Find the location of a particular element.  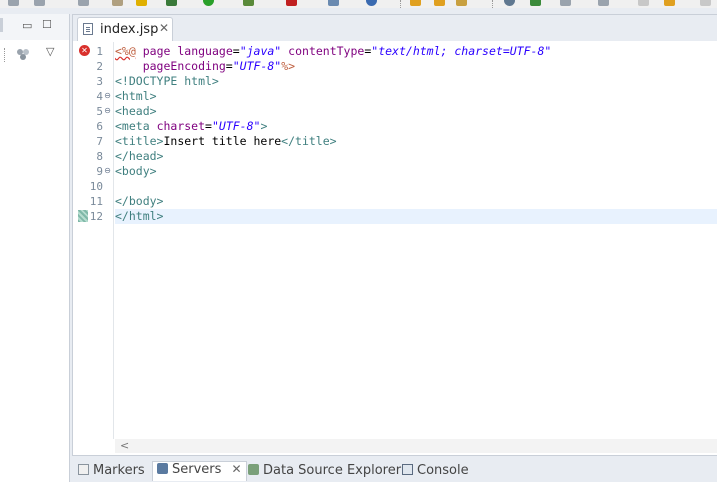

directive-name: page is located at coordinates (156, 51).